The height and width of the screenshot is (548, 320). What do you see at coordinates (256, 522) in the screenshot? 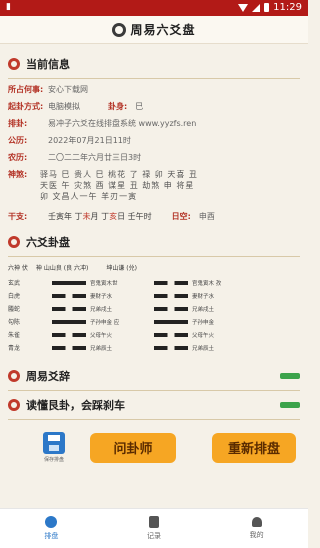
I see `person-icon` at bounding box center [256, 522].